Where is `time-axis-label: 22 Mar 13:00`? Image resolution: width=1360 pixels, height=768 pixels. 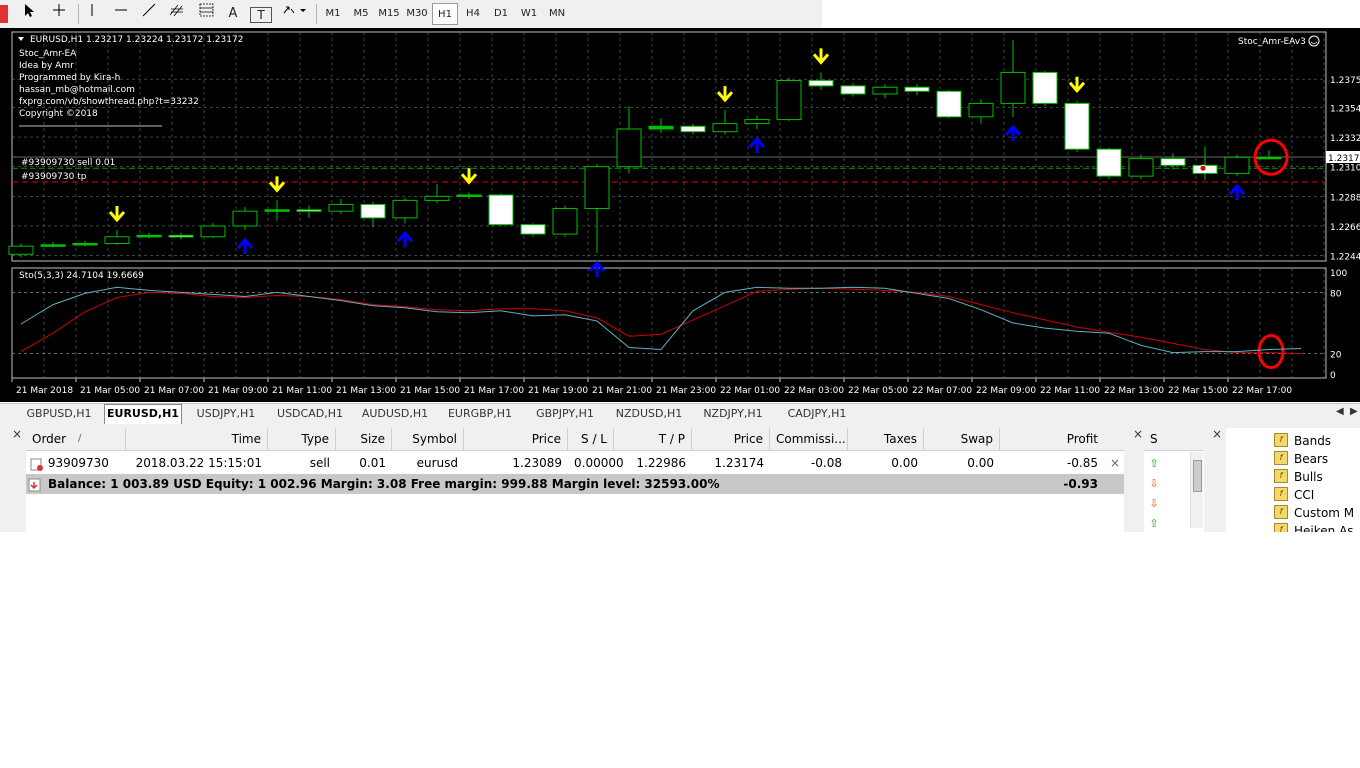
time-axis-label: 22 Mar 13:00 is located at coordinates (1134, 391).